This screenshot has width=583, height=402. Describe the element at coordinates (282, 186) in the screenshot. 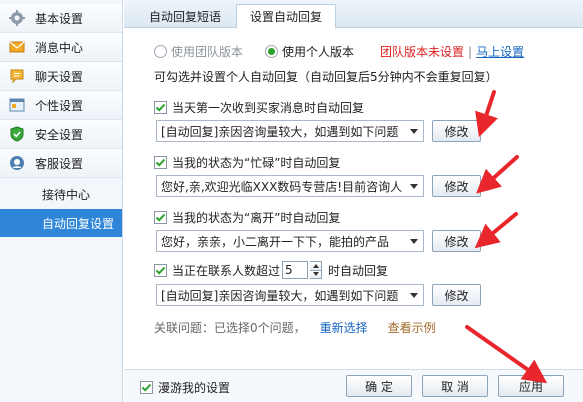

I see `select-value: 您好,亲,欢迎光临XXX数码专营店!目前咨询人` at that location.